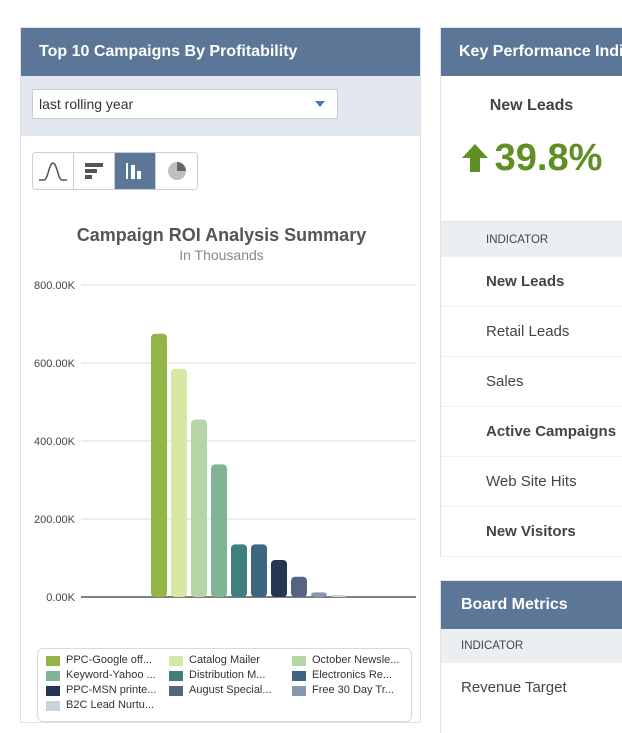  Describe the element at coordinates (221, 235) in the screenshot. I see `chart-title: Campaign ROI Analysis Summary` at that location.